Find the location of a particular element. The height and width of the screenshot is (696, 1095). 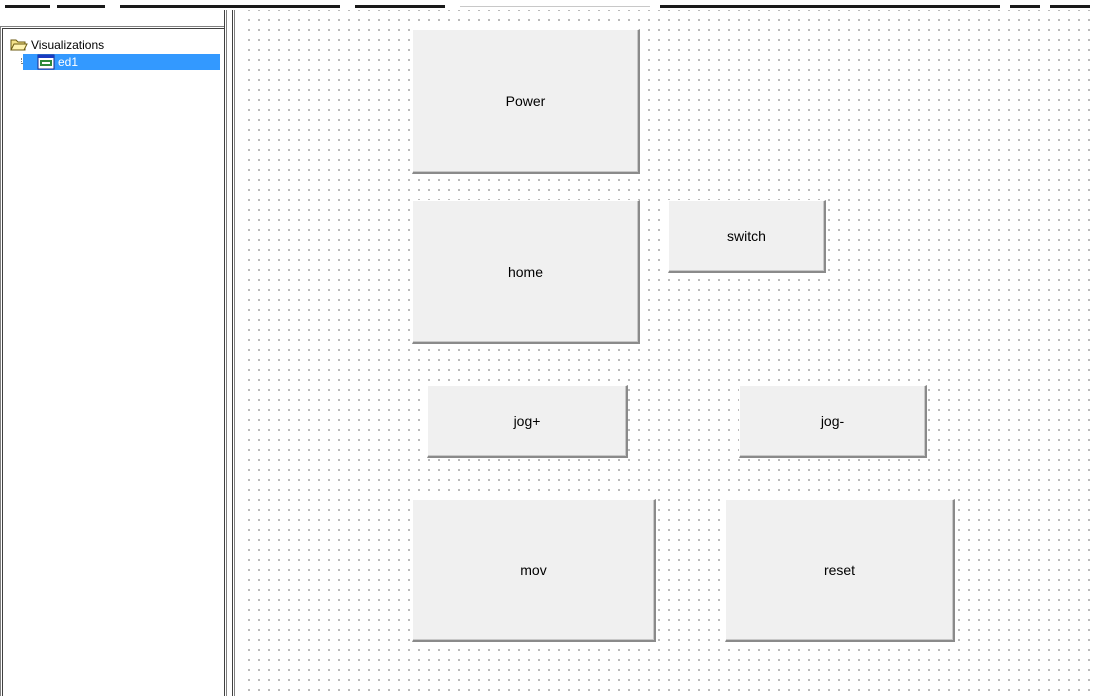

reset-button: reset is located at coordinates (840, 570).